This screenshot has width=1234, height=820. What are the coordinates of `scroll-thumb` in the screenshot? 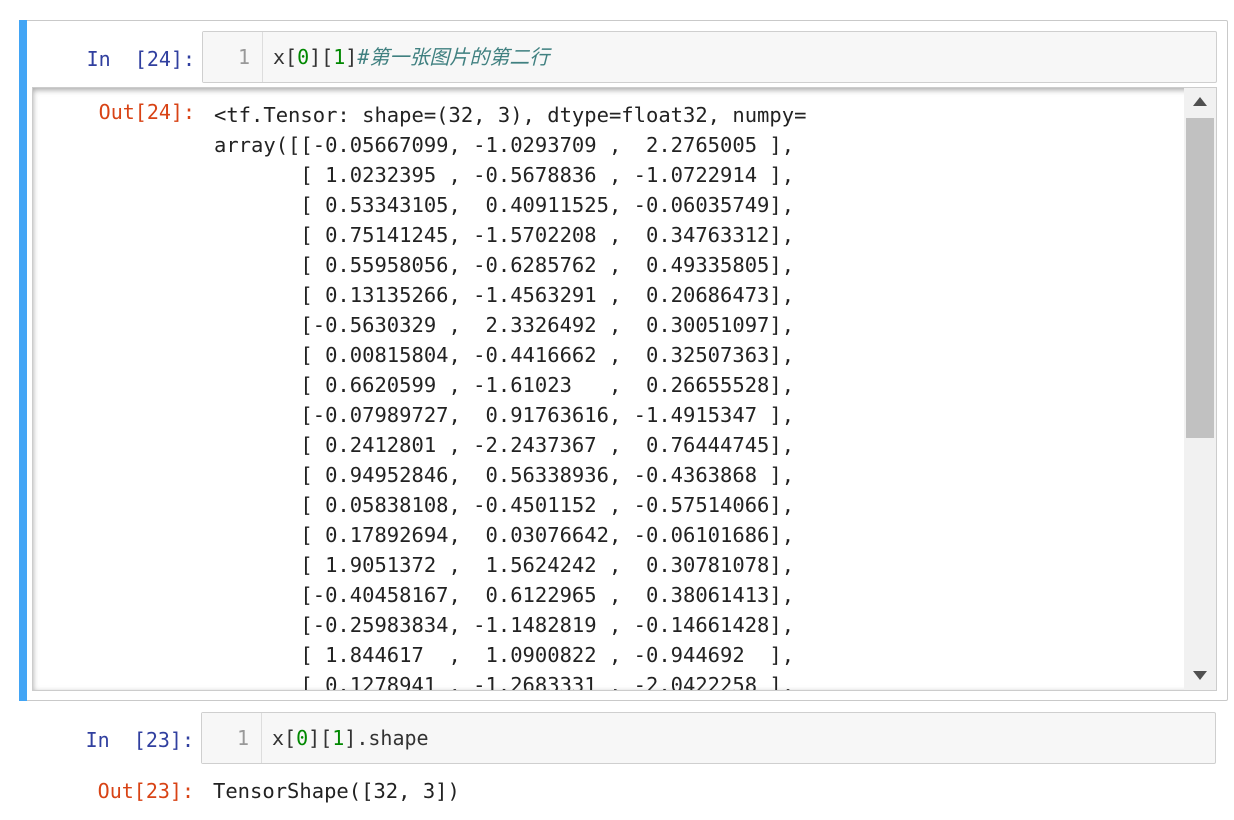 It's located at (1200, 278).